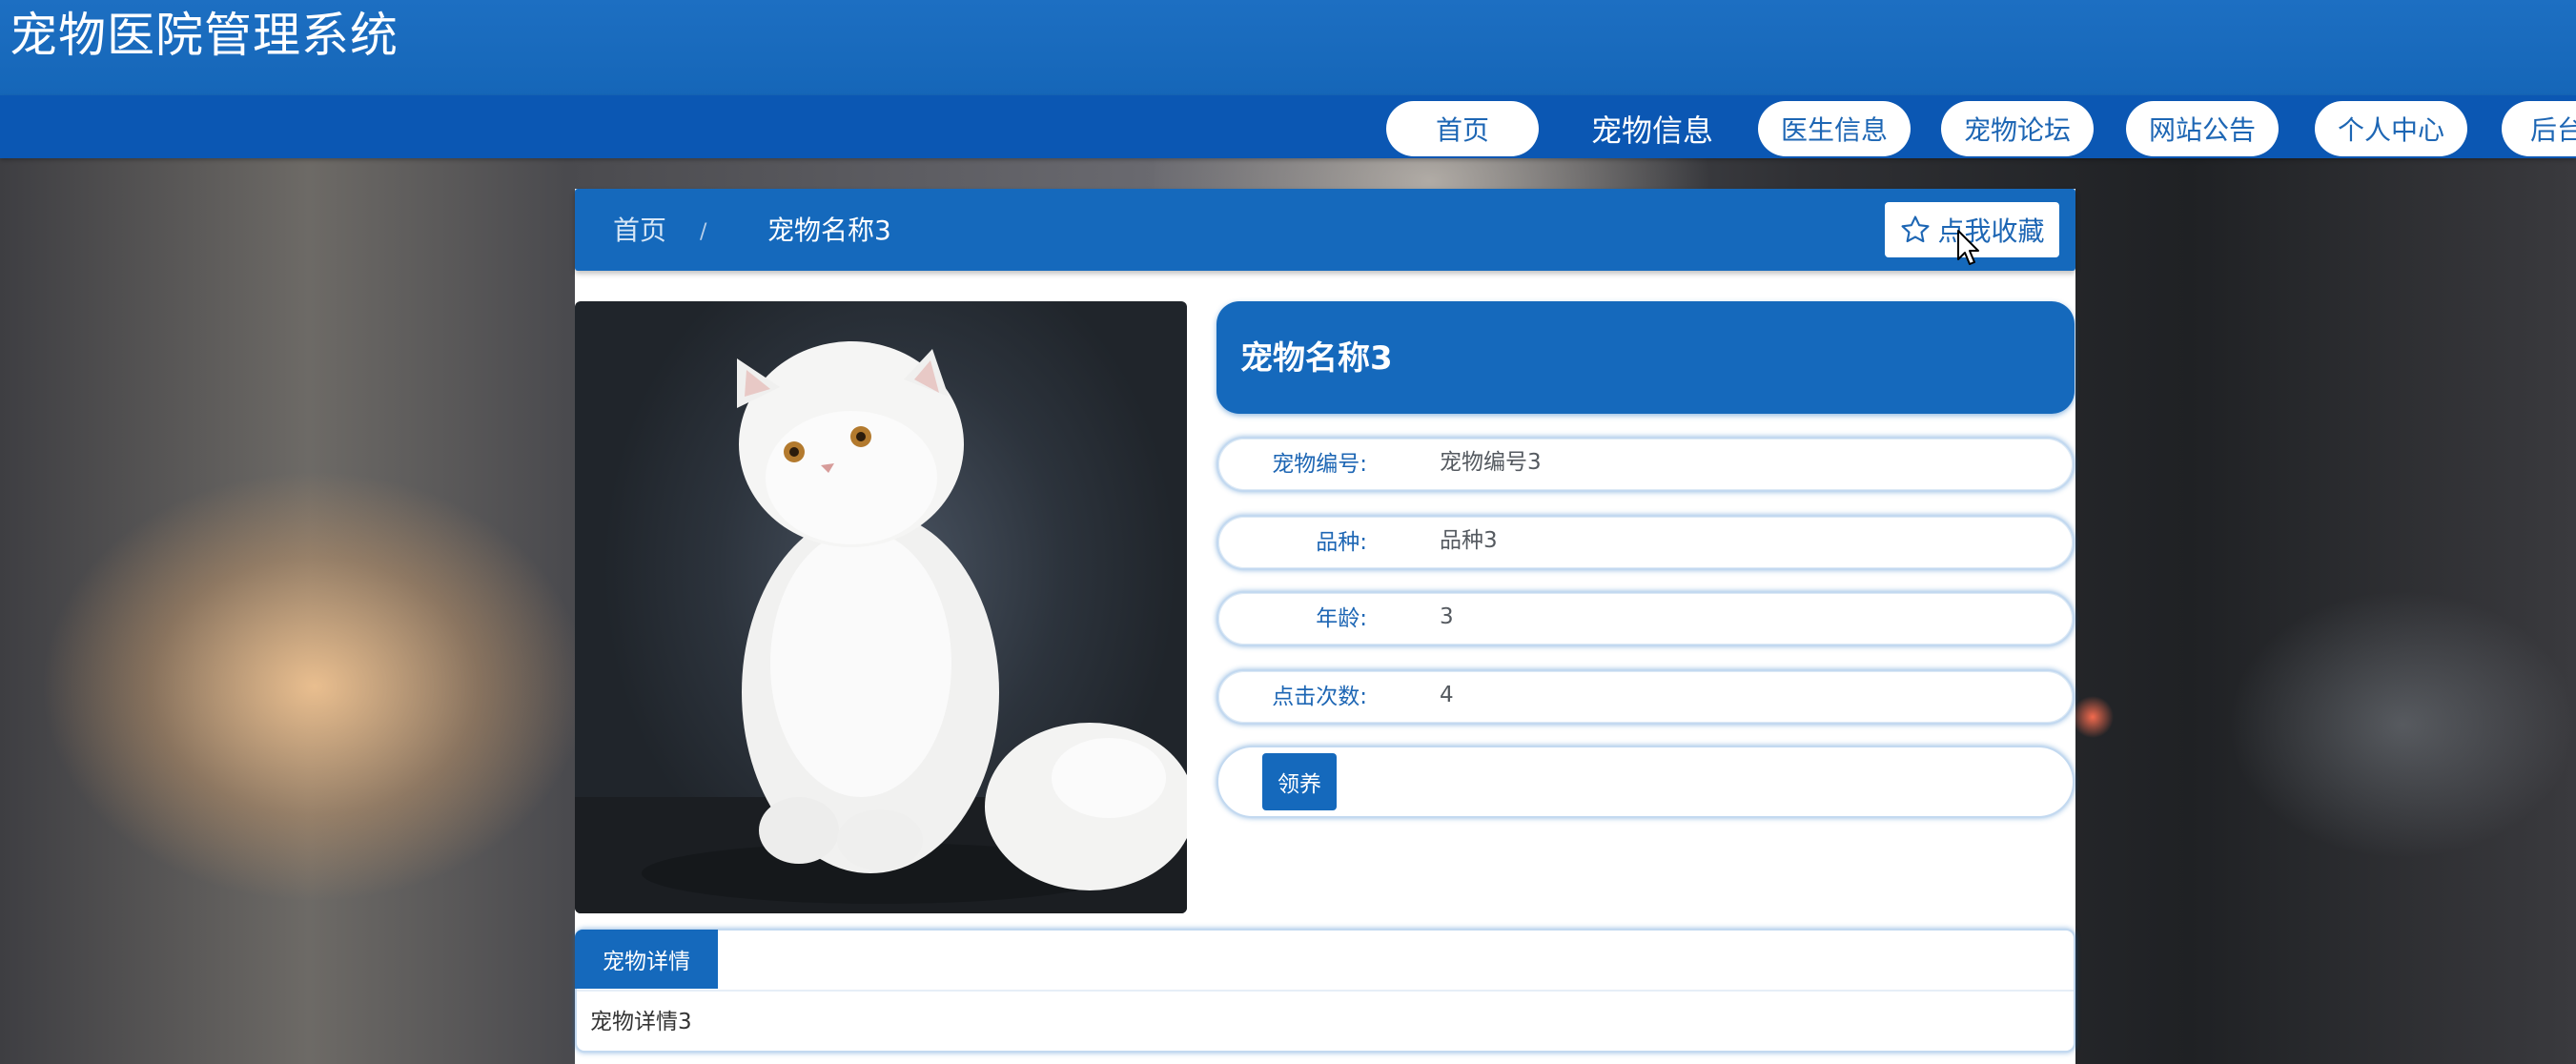  I want to click on detail-divider, so click(1325, 991).